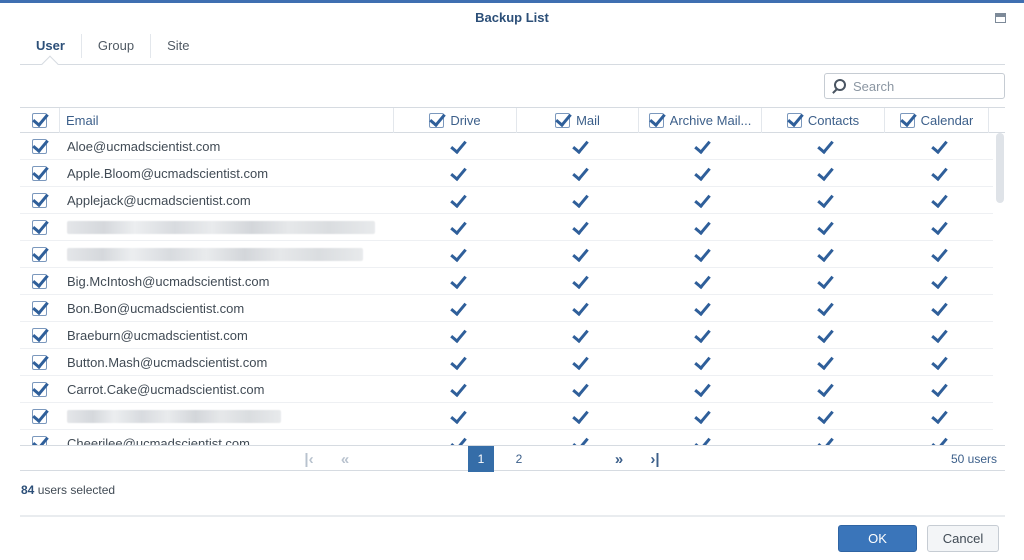 Image resolution: width=1024 pixels, height=560 pixels. What do you see at coordinates (481, 459) in the screenshot?
I see `page-1-button: 1` at bounding box center [481, 459].